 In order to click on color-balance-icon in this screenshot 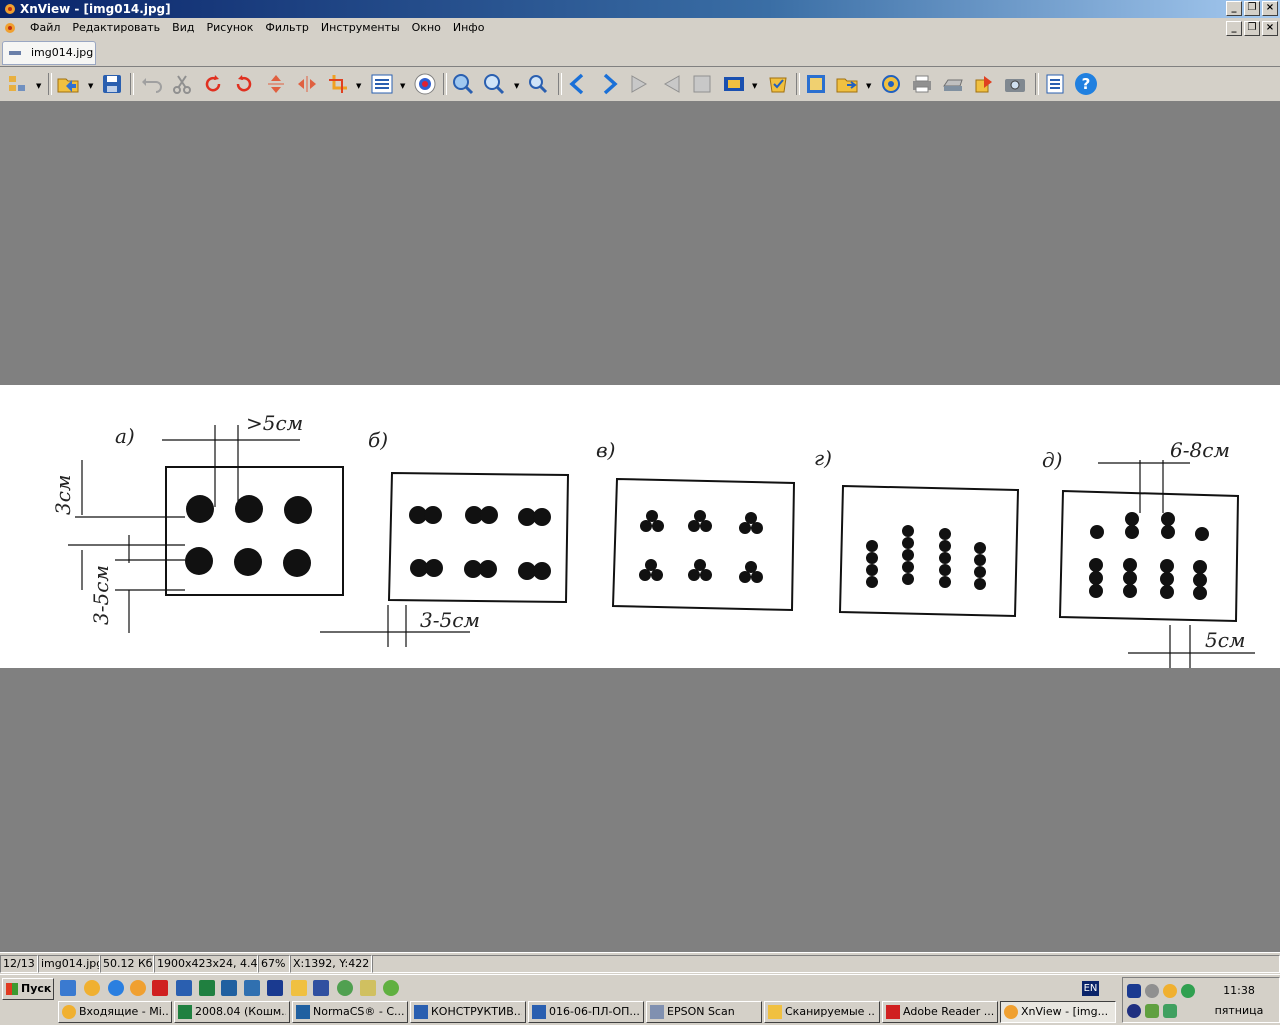, I will do `click(425, 84)`.